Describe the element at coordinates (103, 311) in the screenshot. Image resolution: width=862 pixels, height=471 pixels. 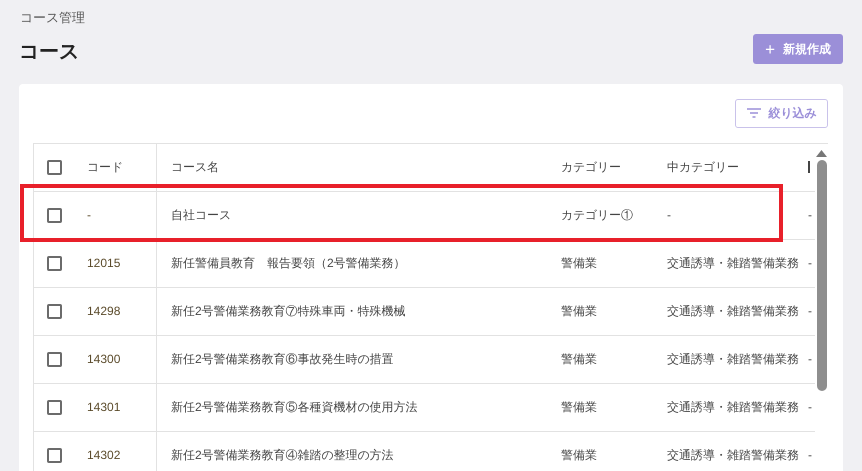
I see `table-cell-text: 14298` at that location.